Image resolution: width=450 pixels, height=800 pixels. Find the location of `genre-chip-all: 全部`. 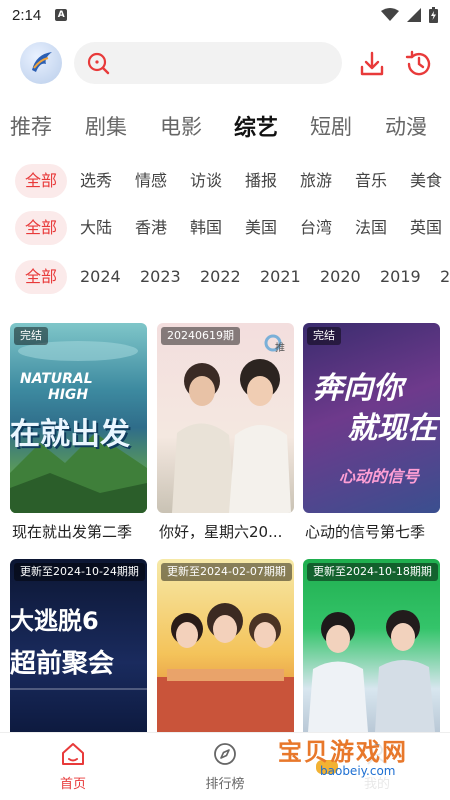

genre-chip-all: 全部 is located at coordinates (41, 181).